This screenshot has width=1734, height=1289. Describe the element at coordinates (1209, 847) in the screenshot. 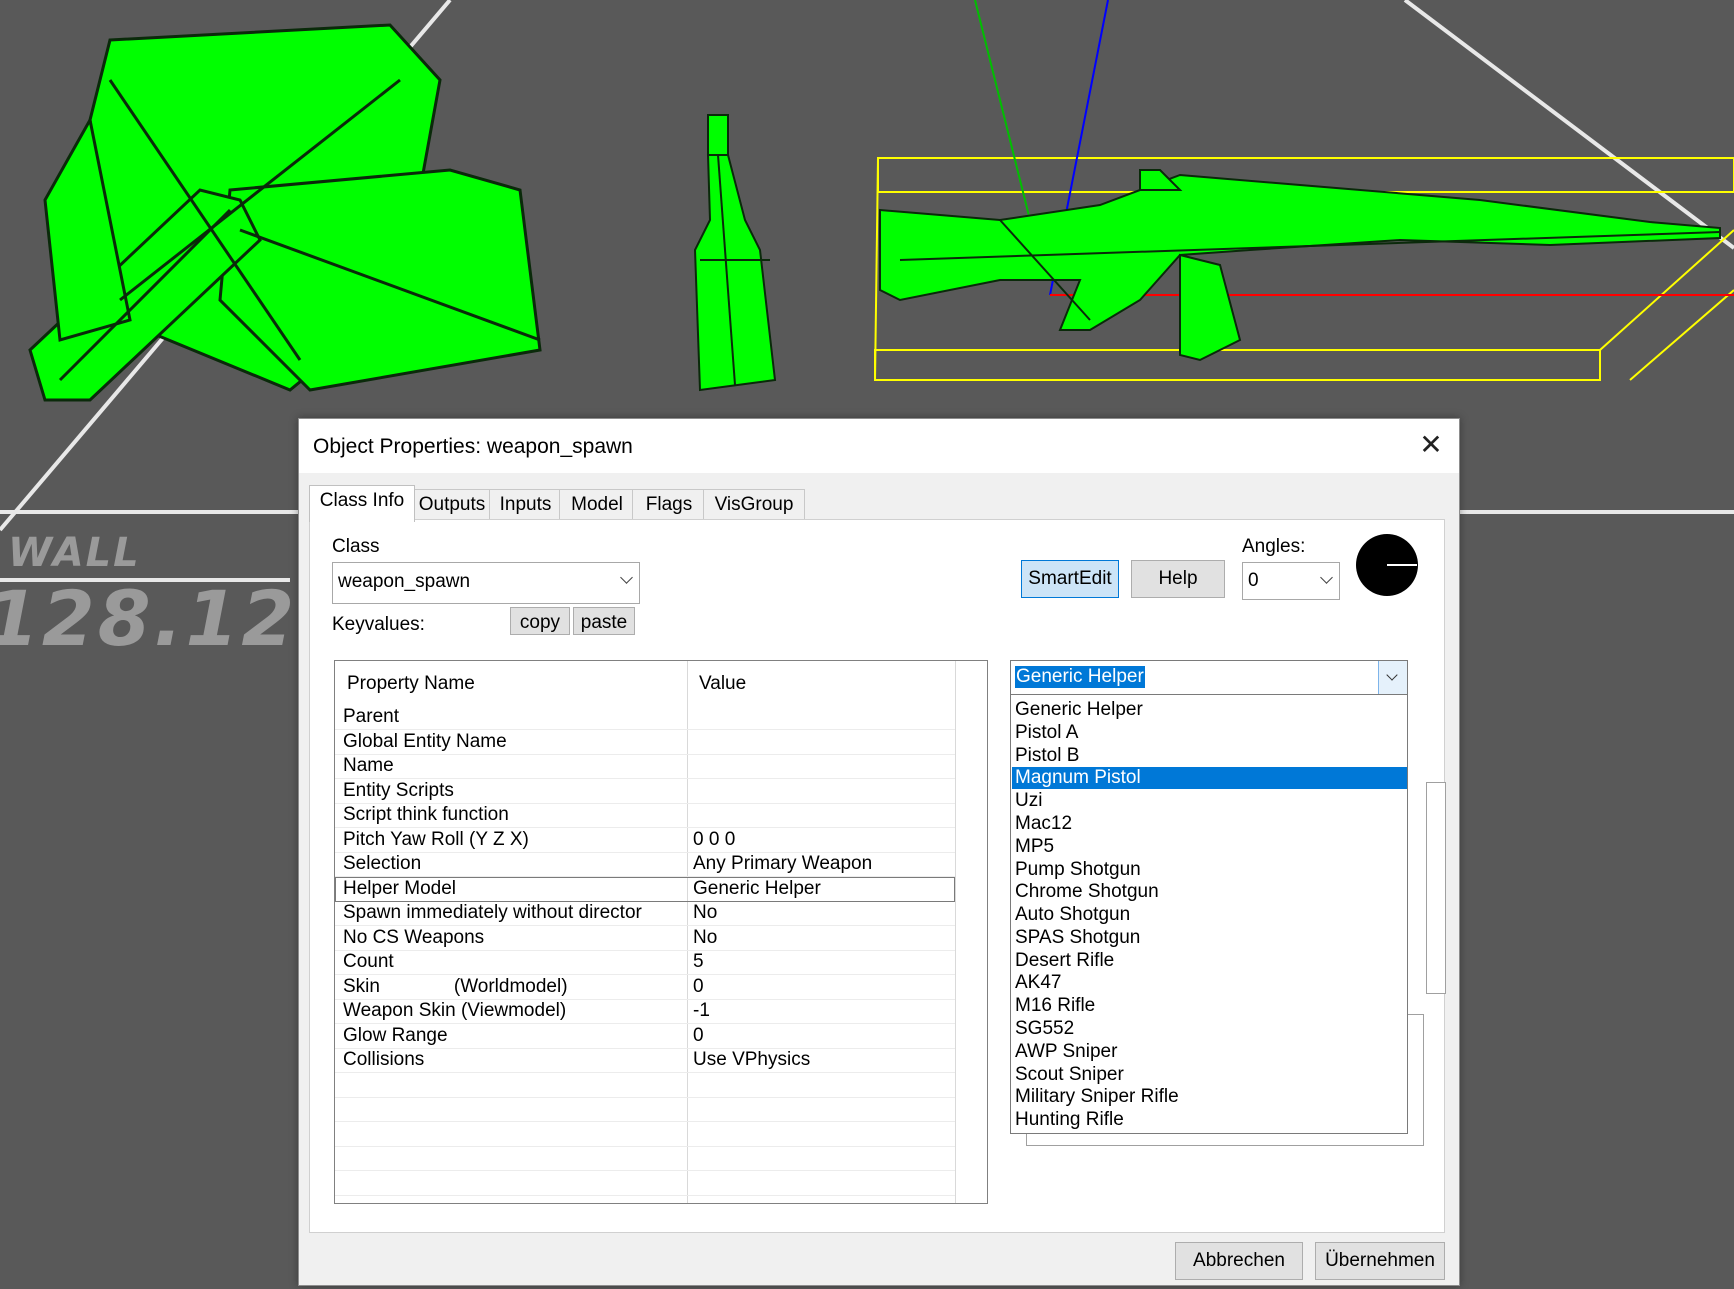

I see `list-item: MP5` at that location.